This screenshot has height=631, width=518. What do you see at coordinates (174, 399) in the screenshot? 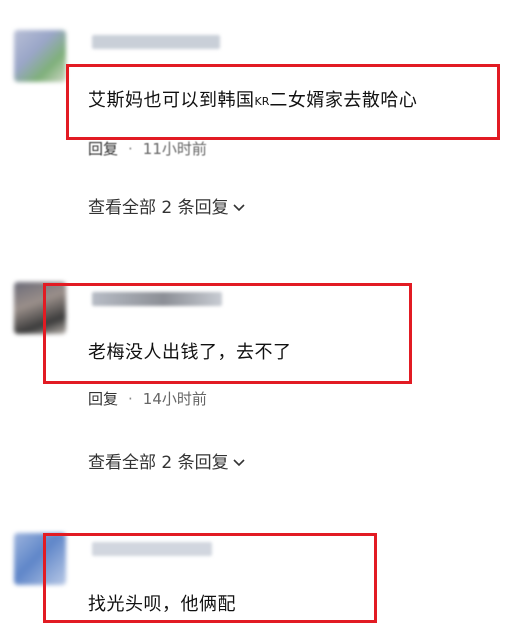
I see `timestamp: 14小时前` at bounding box center [174, 399].